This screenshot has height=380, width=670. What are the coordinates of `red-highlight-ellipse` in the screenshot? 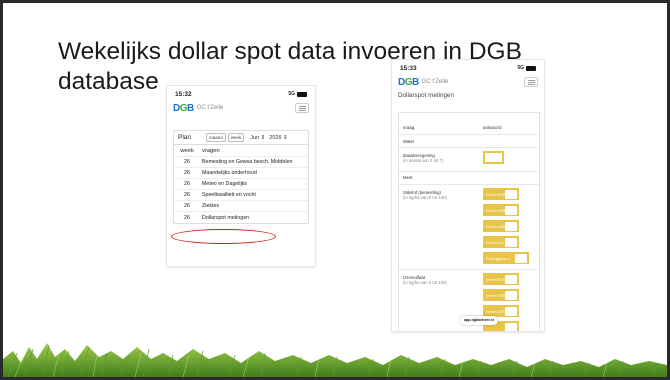 It's located at (223, 236).